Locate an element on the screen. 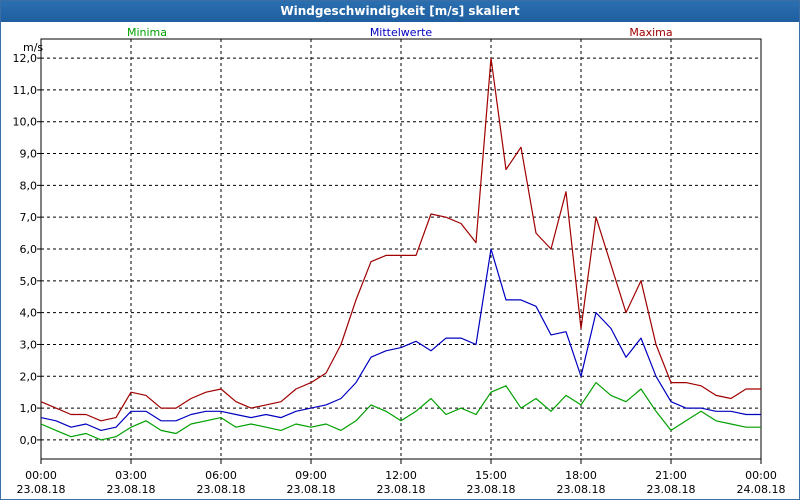 The width and height of the screenshot is (800, 500). x-tick-label-time: 12:00 is located at coordinates (401, 475).